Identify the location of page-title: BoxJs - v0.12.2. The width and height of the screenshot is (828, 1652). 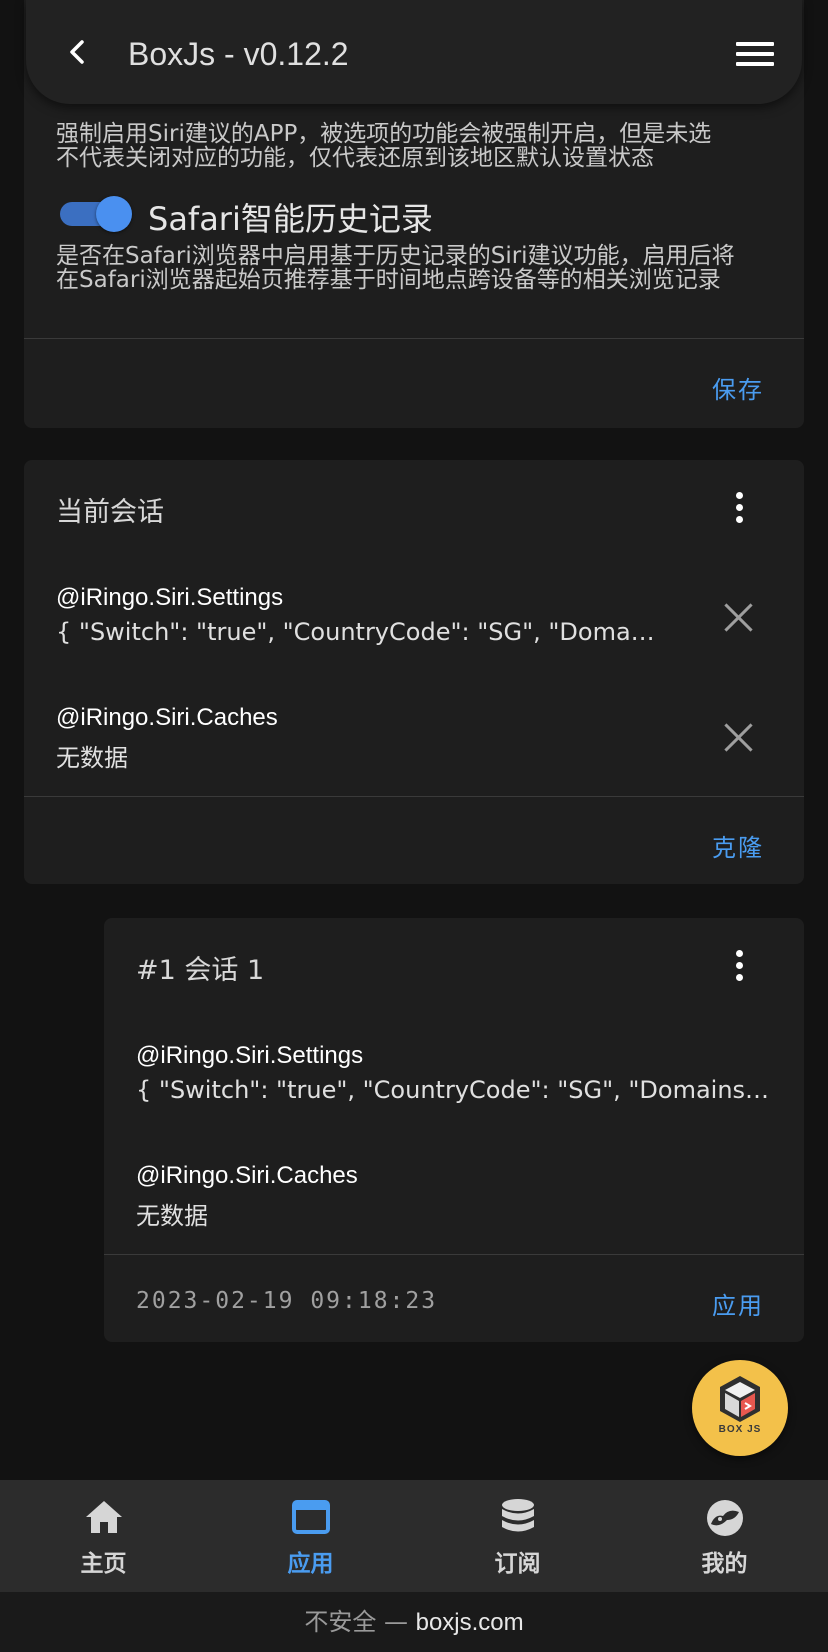
(238, 54).